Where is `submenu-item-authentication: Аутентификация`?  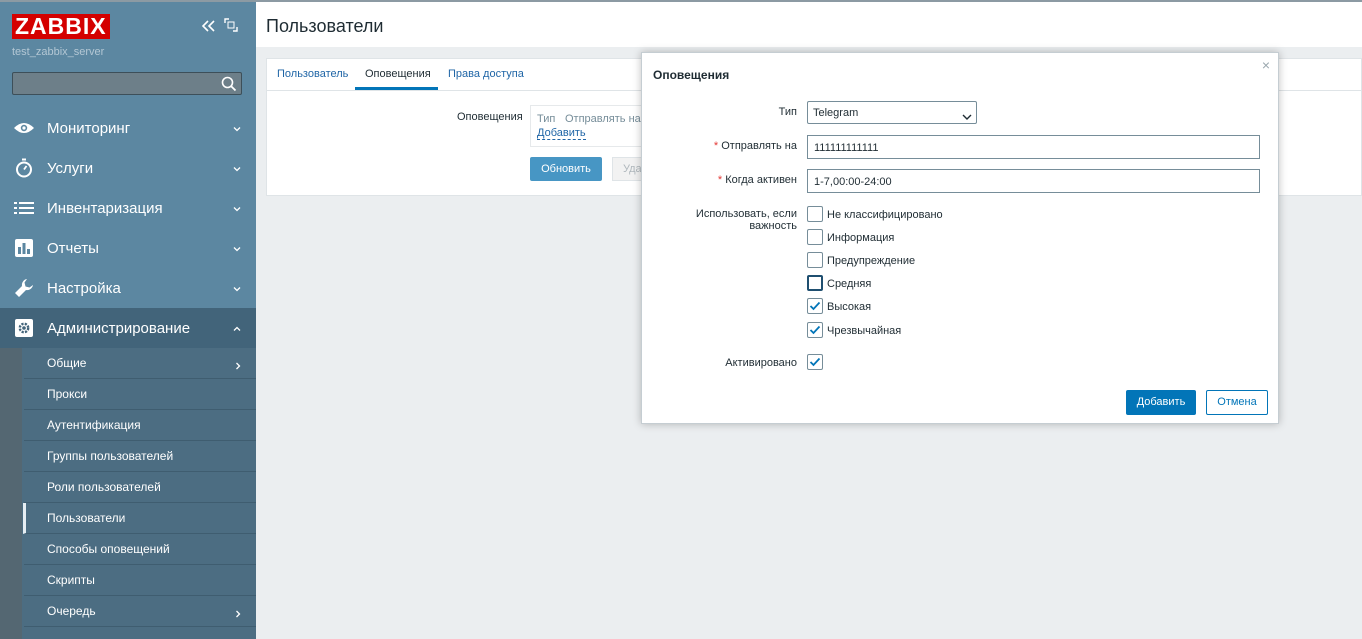
submenu-item-authentication: Аутентификация is located at coordinates (140, 425).